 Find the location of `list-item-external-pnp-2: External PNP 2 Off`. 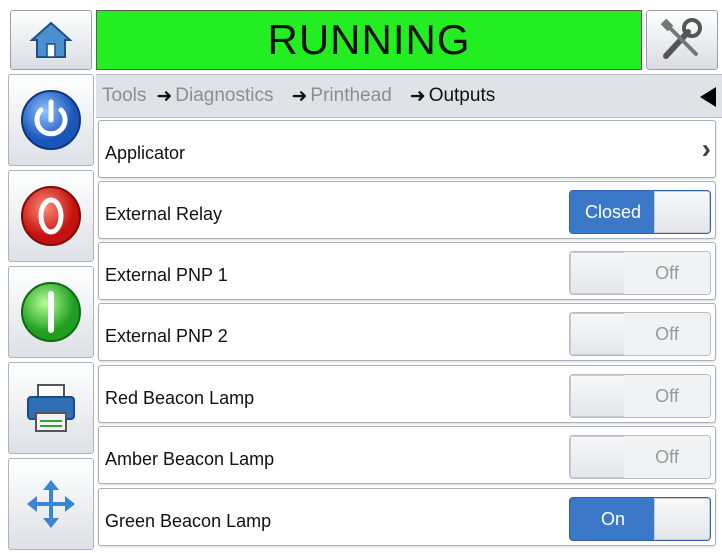

list-item-external-pnp-2: External PNP 2 Off is located at coordinates (407, 332).